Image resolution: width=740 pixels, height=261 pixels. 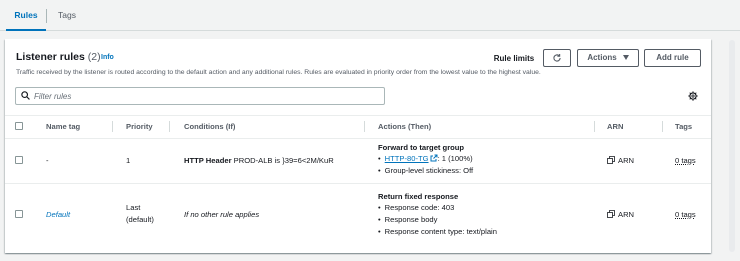 I want to click on list-item: Group-level stickiness: Off, so click(x=426, y=171).